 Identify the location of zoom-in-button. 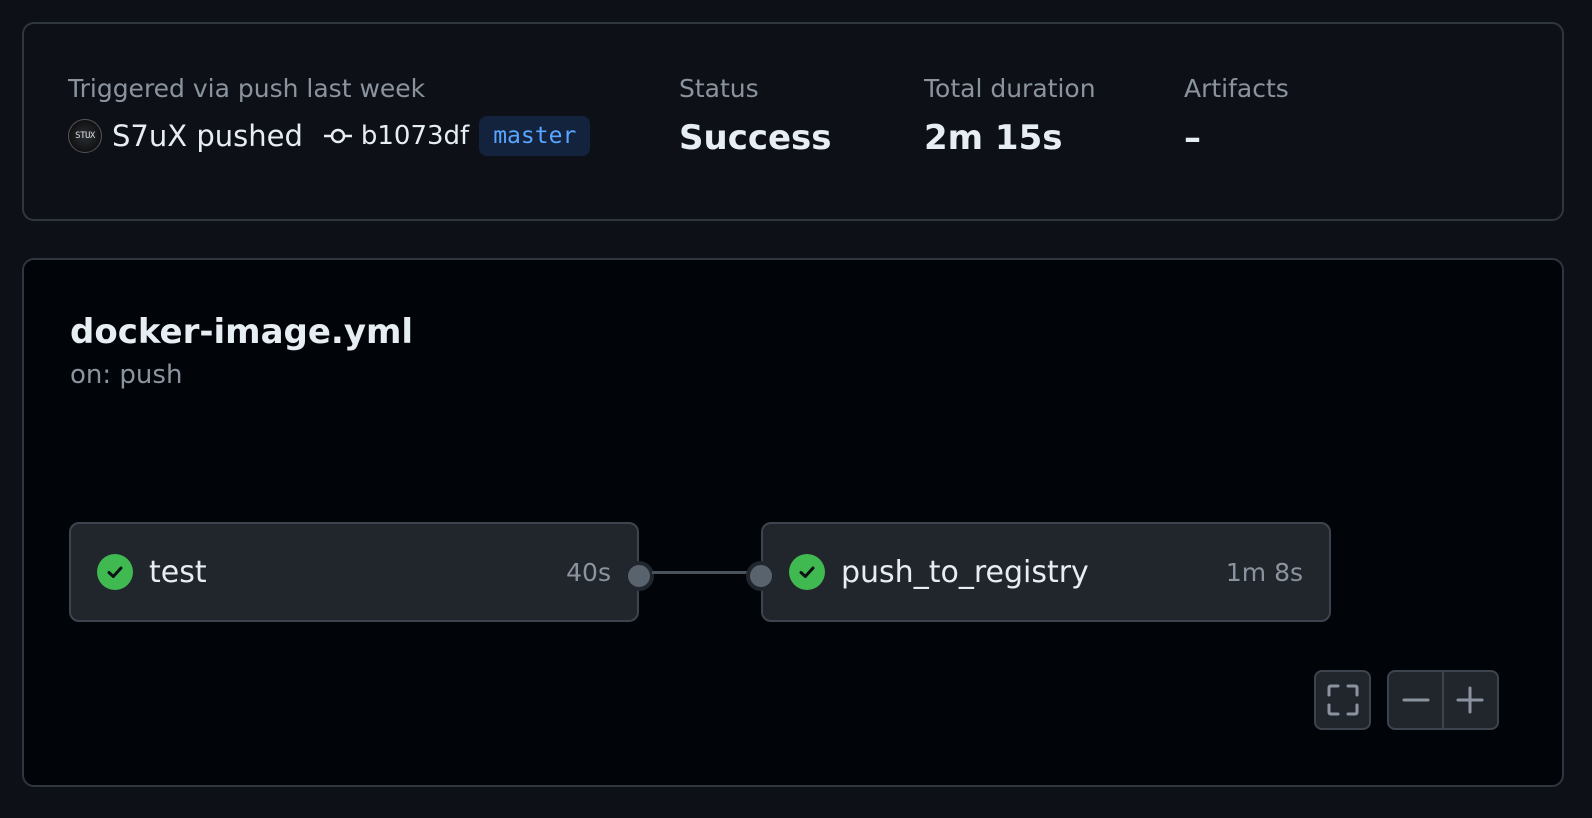
(1470, 700).